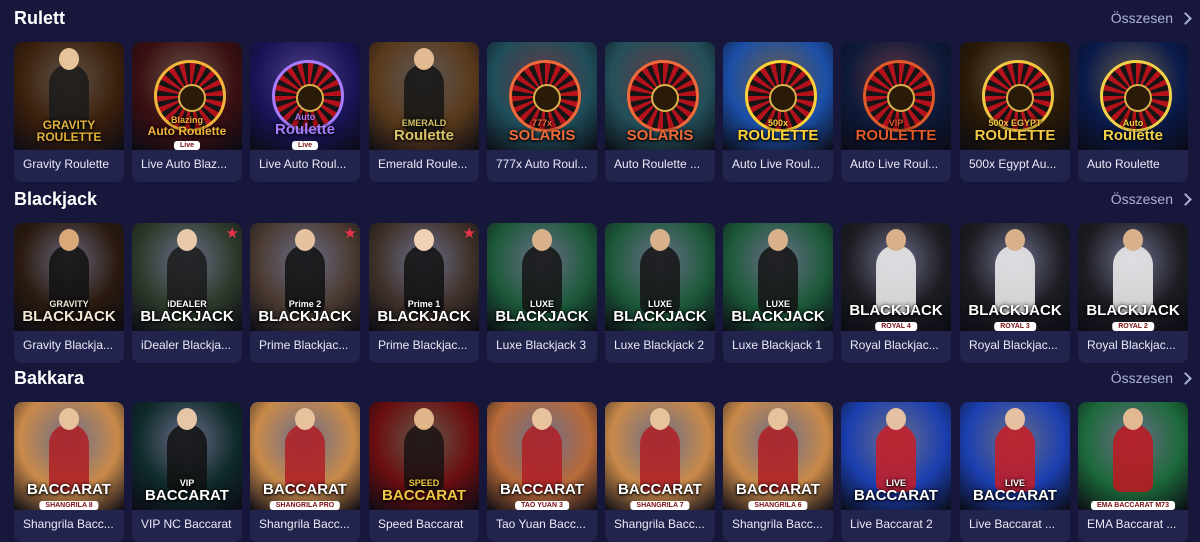 The image size is (1200, 542). What do you see at coordinates (659, 345) in the screenshot?
I see `game-title: Luxe Blackjack 2` at bounding box center [659, 345].